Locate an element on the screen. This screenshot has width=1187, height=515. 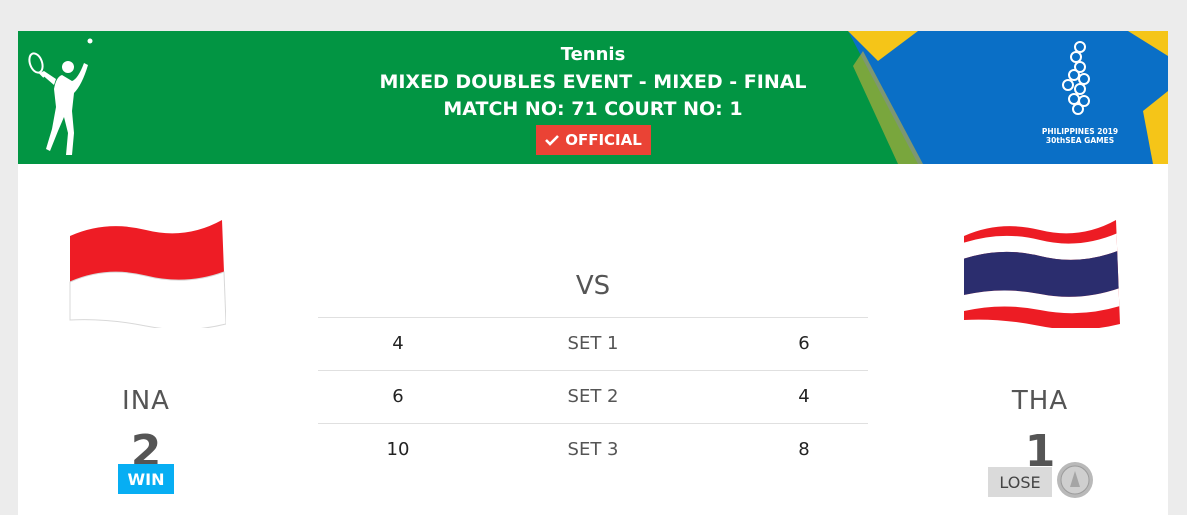
team-code: THA is located at coordinates (1040, 401).